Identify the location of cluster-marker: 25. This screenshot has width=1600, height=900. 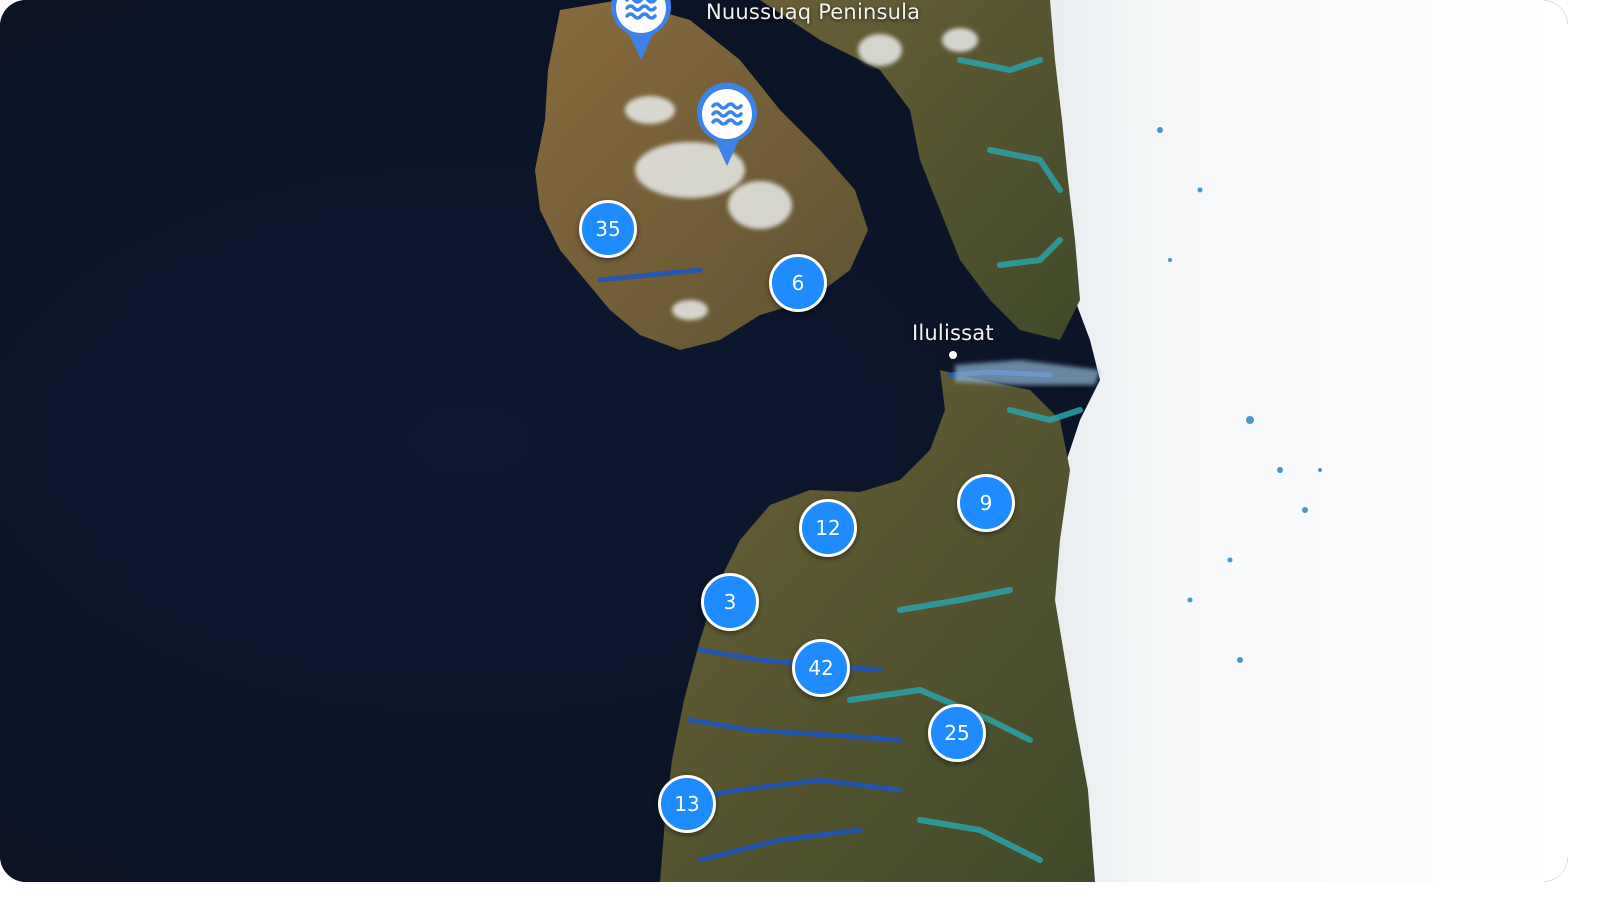
(957, 733).